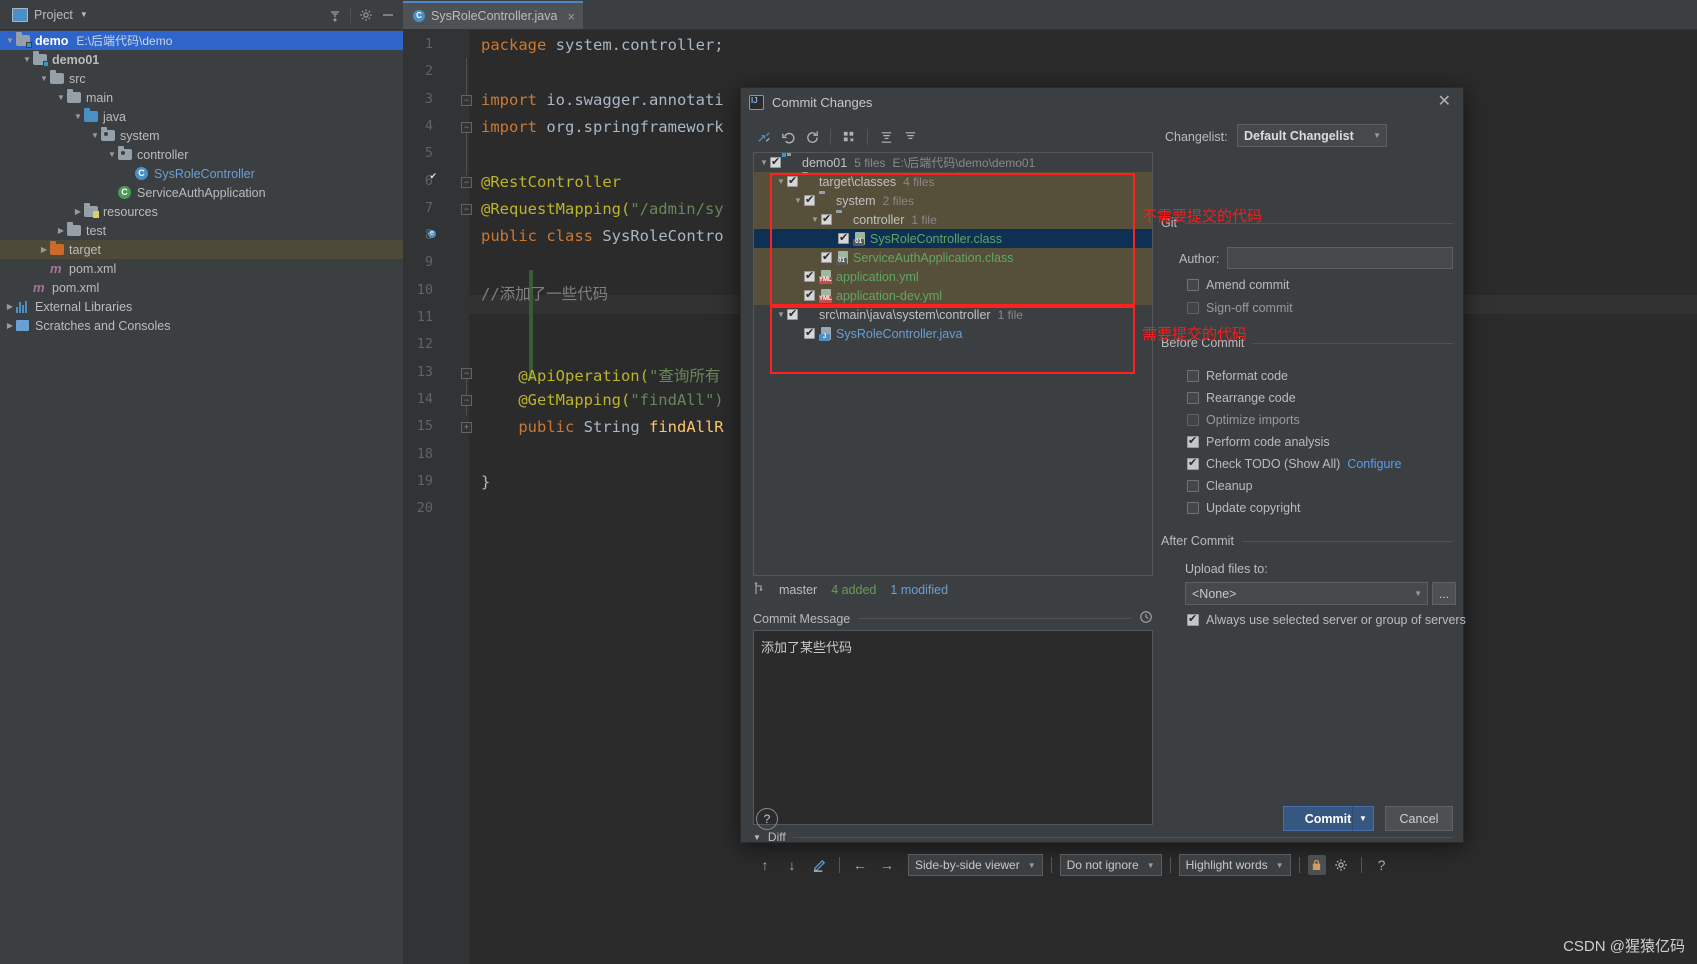 This screenshot has width=1697, height=964. I want to click on commit-file-tree-row: ▼ target\classes 4 files, so click(953, 181).